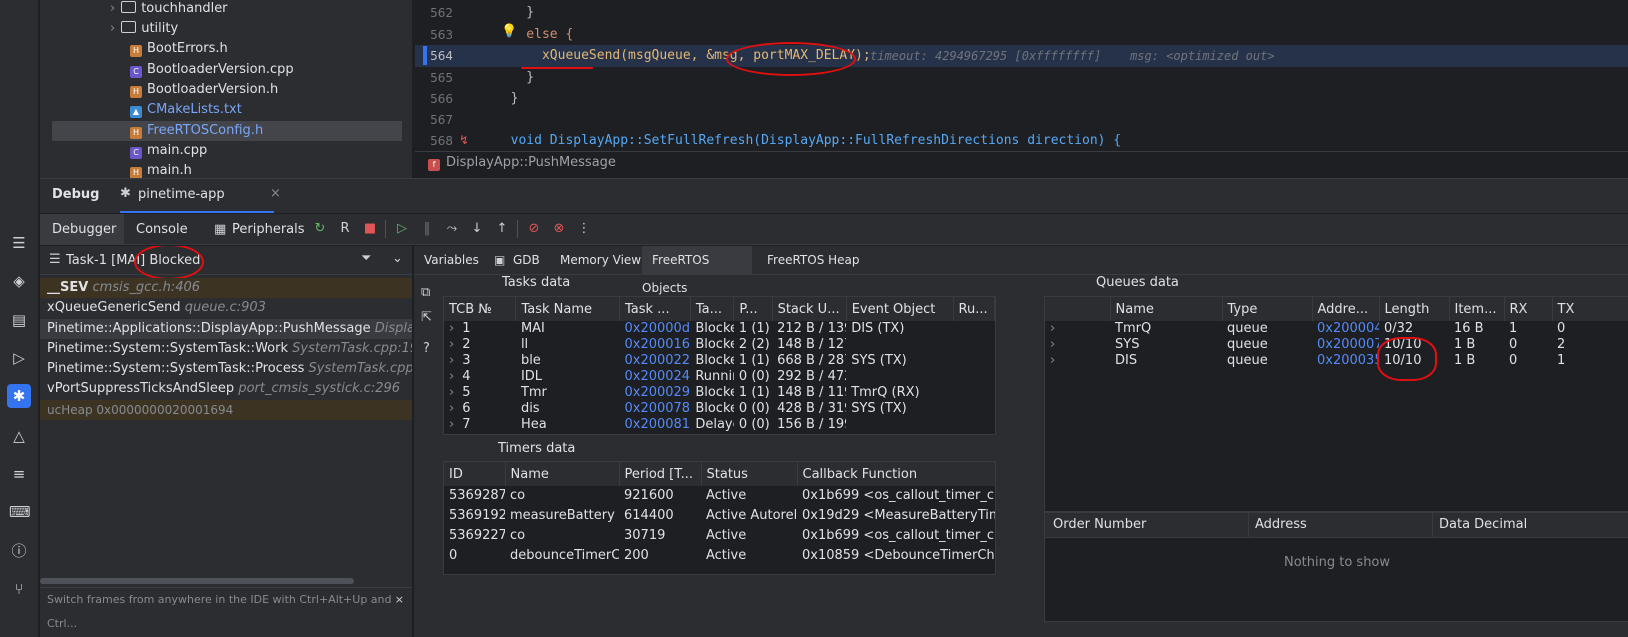 The width and height of the screenshot is (1628, 637). I want to click on table-row: › TmrQ queue 0x200004 0/32 16 B 1 0, so click(1336, 329).